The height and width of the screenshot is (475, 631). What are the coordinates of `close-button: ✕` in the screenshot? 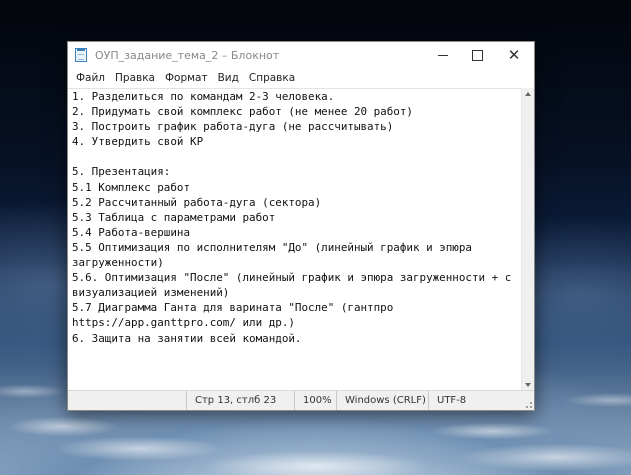 It's located at (514, 55).